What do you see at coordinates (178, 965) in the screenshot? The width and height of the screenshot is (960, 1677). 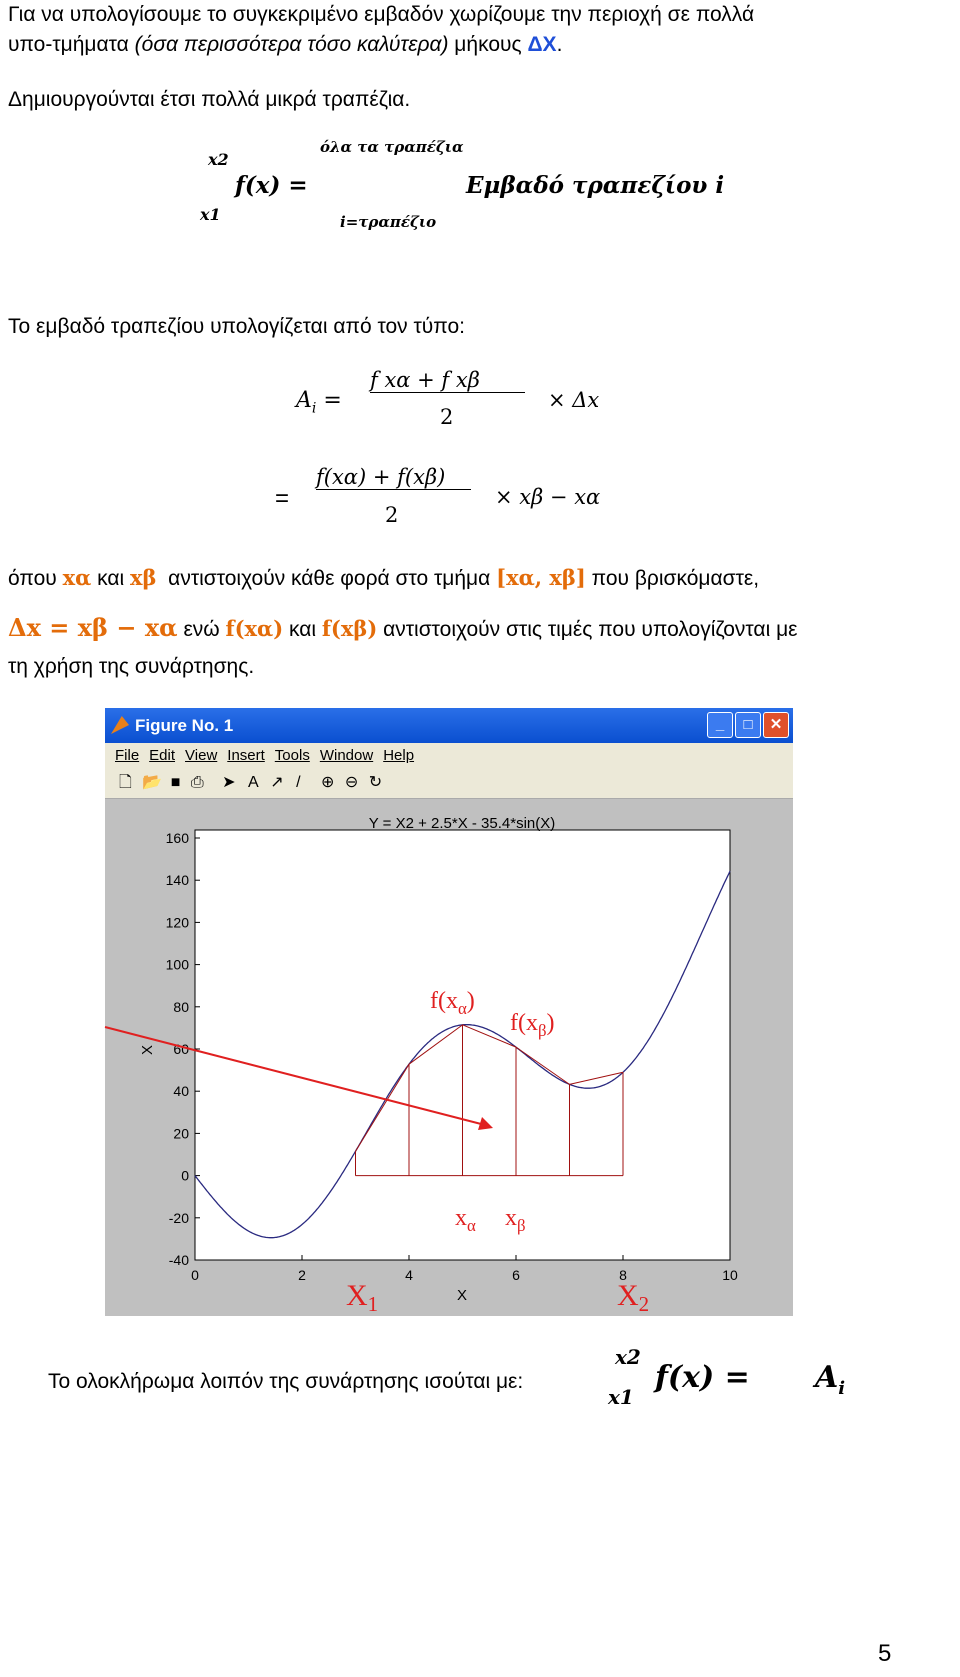 I see `y-tick-label: 100` at bounding box center [178, 965].